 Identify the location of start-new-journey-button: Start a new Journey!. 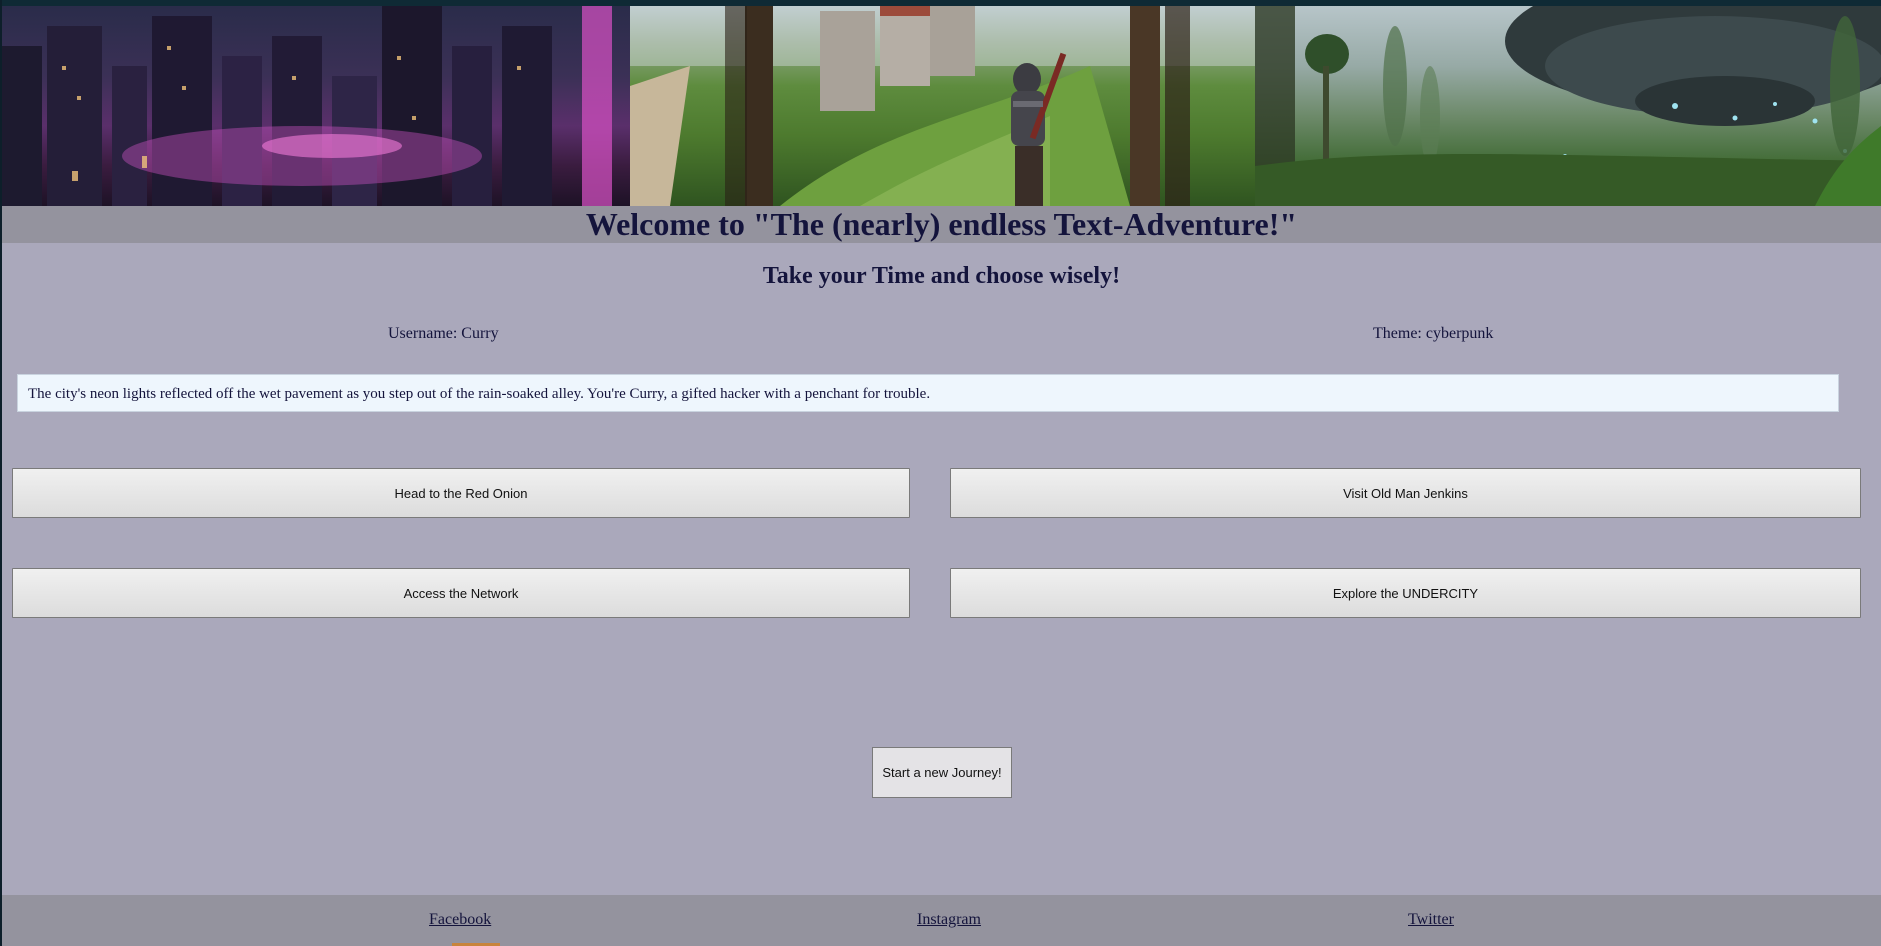
(942, 772).